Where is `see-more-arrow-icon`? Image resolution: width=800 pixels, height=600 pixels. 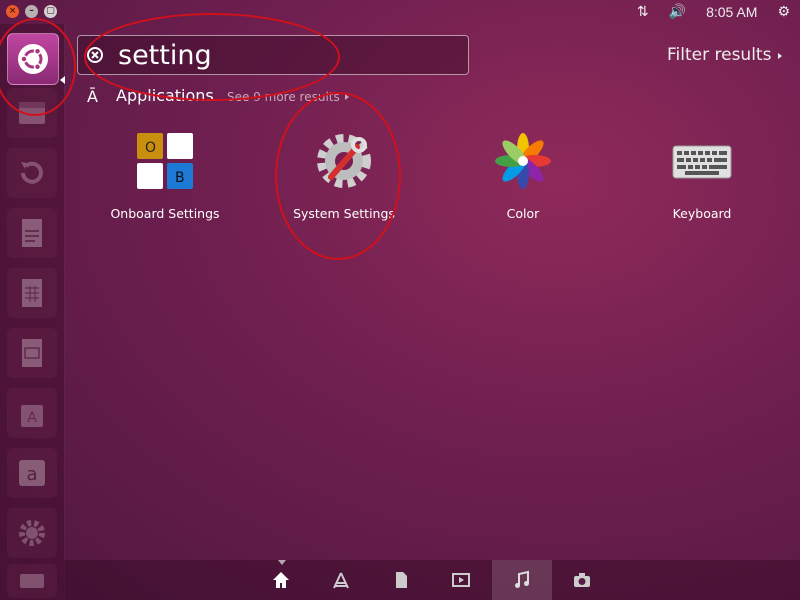 see-more-arrow-icon is located at coordinates (347, 97).